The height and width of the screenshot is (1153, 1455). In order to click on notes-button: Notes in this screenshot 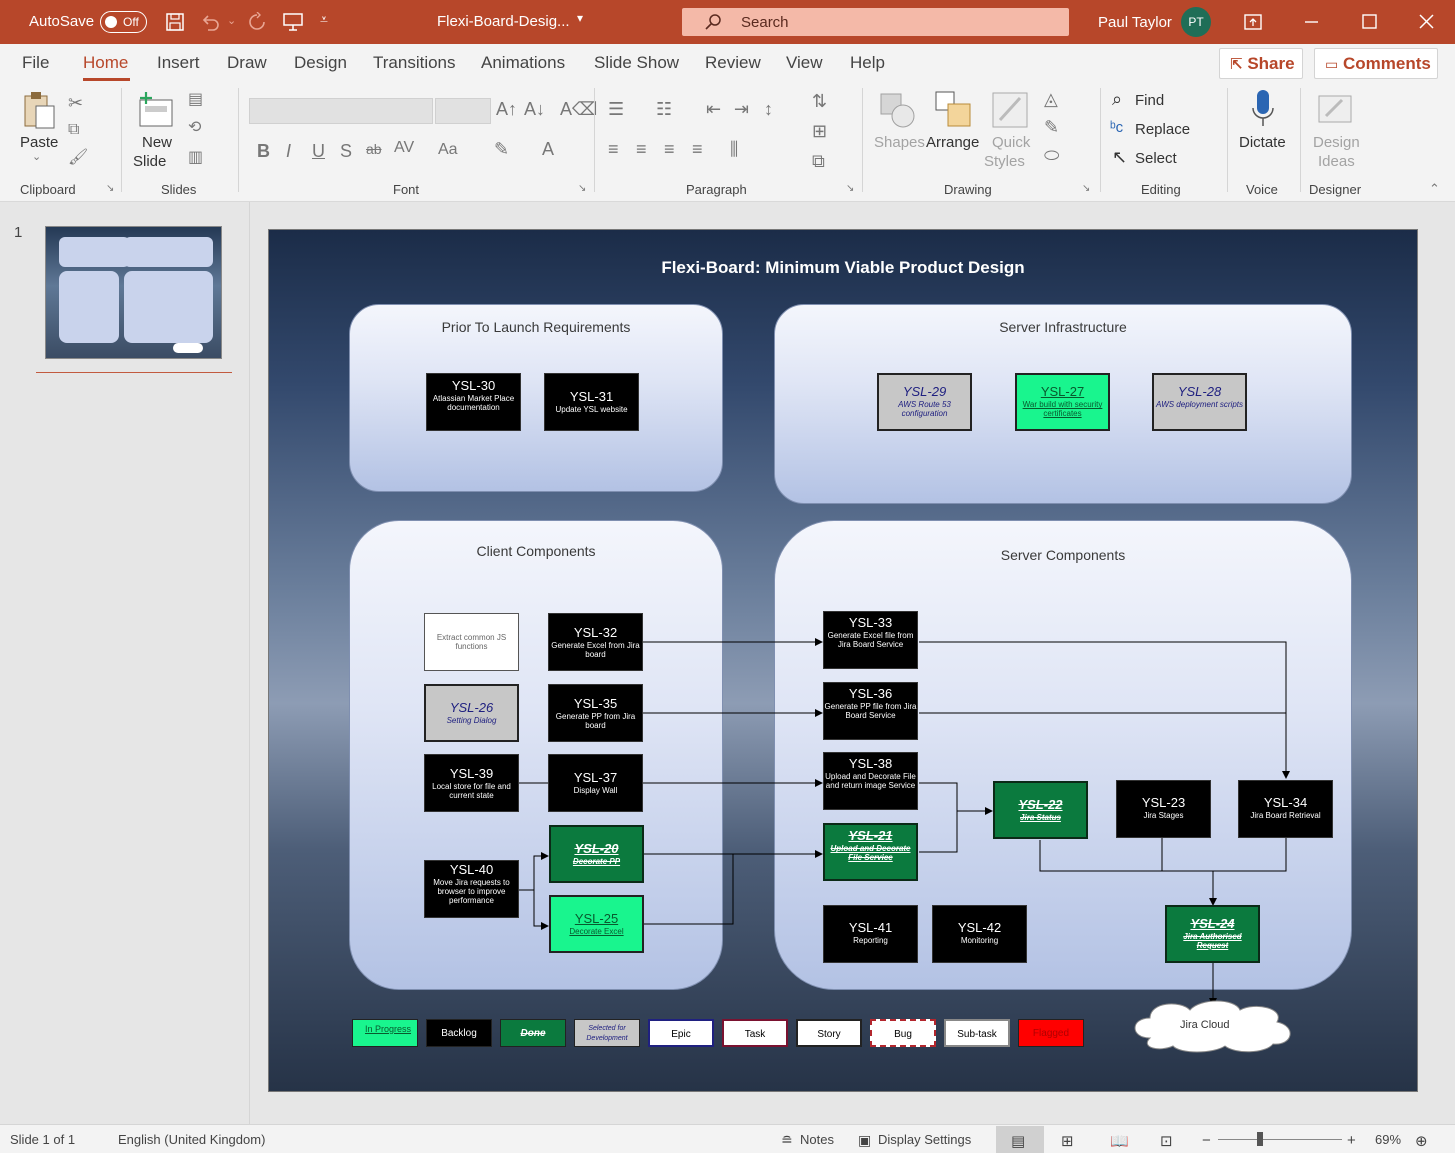, I will do `click(817, 1139)`.